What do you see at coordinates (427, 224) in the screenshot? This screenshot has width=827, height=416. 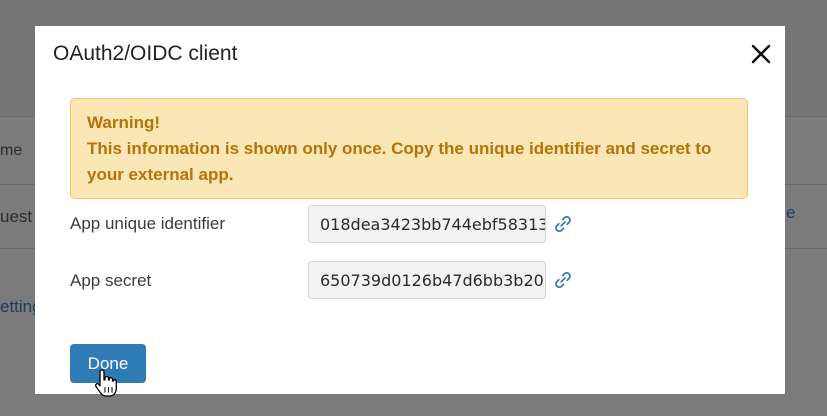 I see `app-id-field` at bounding box center [427, 224].